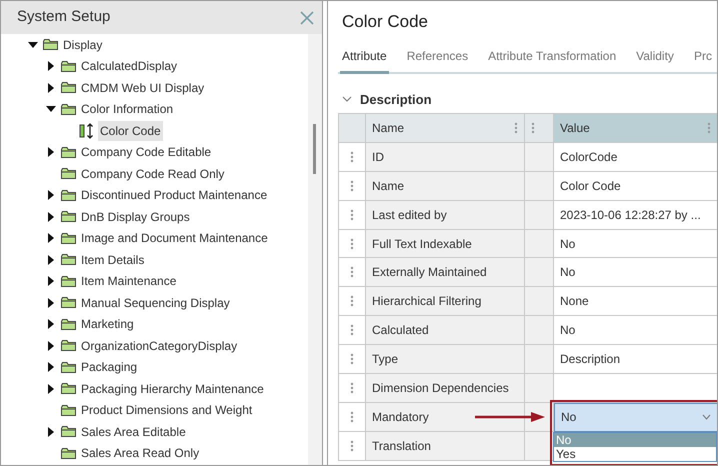 Image resolution: width=718 pixels, height=466 pixels. What do you see at coordinates (437, 60) in the screenshot?
I see `tab: References` at bounding box center [437, 60].